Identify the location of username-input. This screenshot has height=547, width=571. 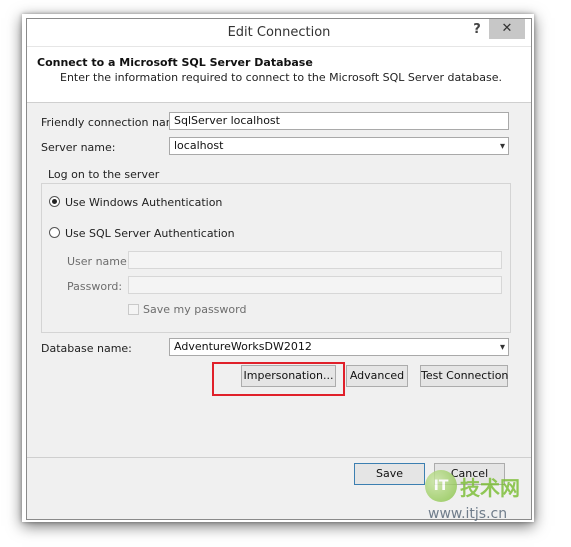
(315, 260).